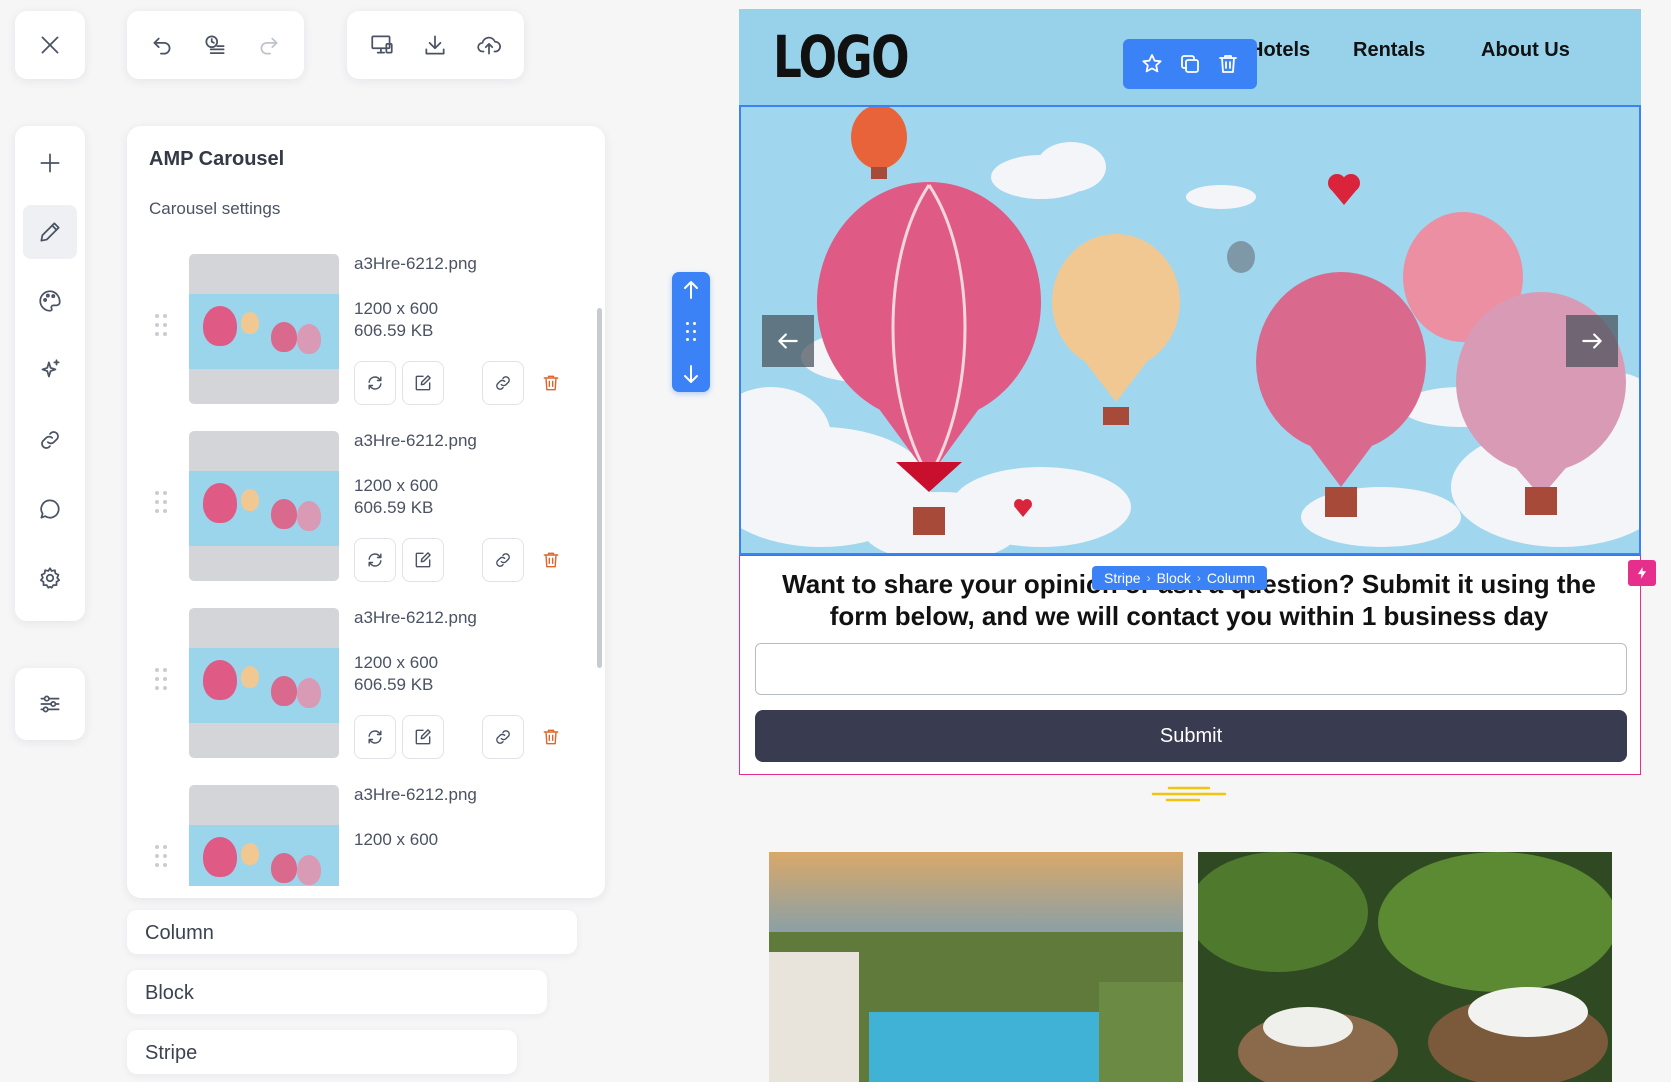  What do you see at coordinates (1122, 578) in the screenshot?
I see `selection-stripe: Stripe` at bounding box center [1122, 578].